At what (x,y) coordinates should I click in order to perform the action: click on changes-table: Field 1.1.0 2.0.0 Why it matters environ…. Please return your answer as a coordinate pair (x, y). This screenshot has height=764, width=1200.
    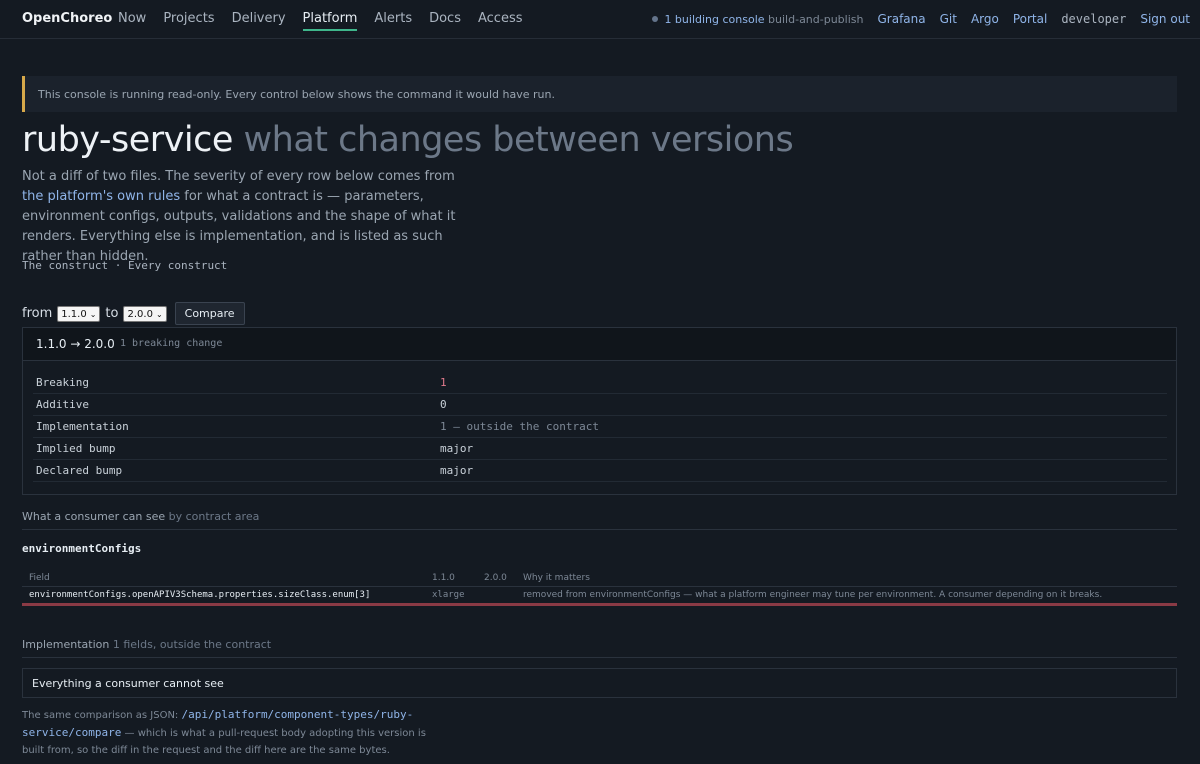
    Looking at the image, I should click on (599, 588).